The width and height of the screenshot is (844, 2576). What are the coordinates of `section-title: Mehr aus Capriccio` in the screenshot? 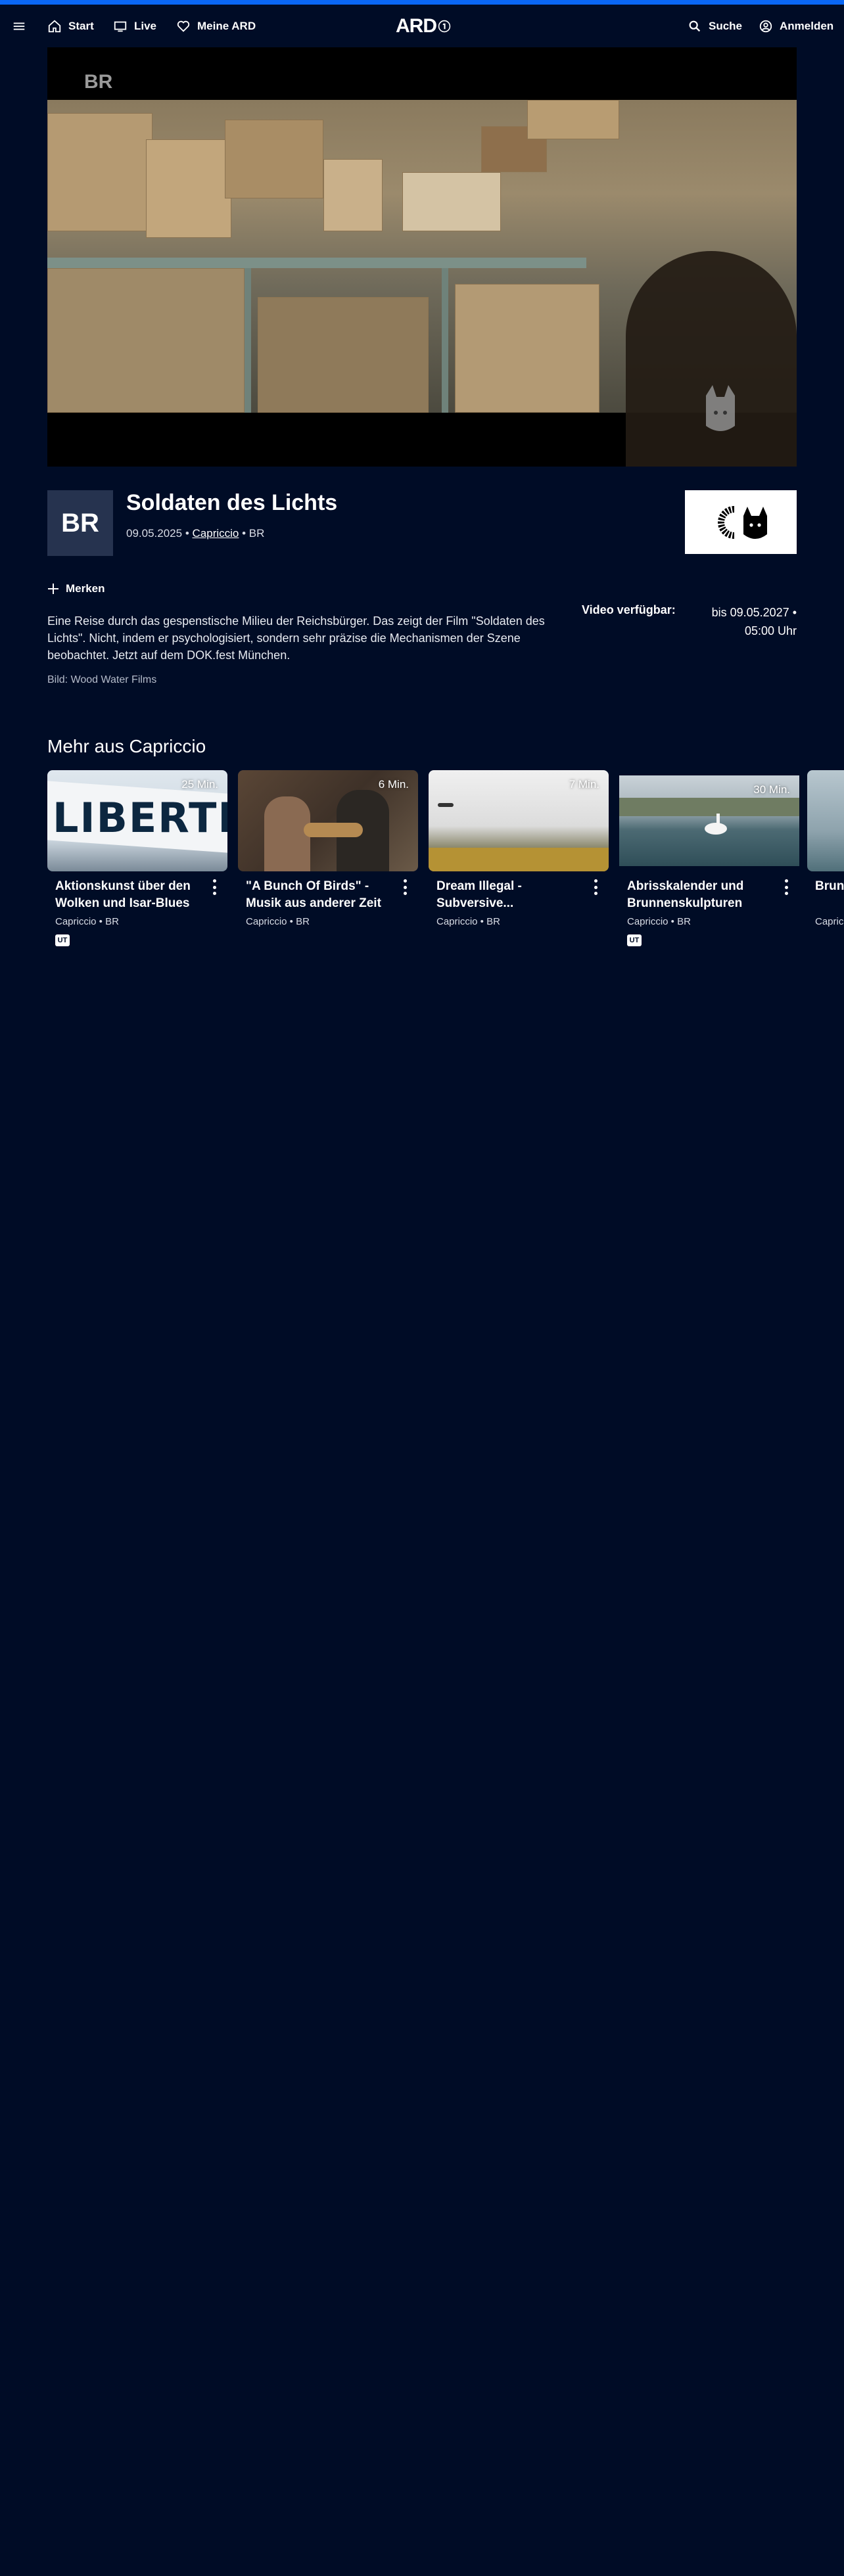 It's located at (126, 746).